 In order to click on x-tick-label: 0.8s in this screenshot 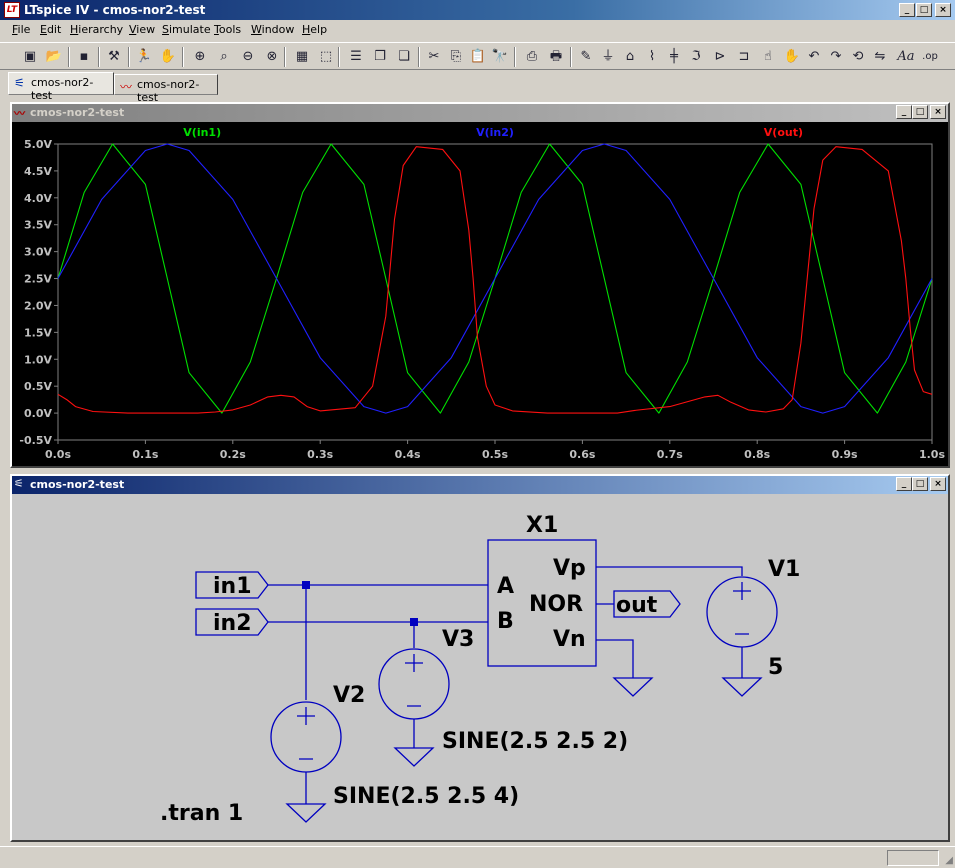, I will do `click(757, 454)`.